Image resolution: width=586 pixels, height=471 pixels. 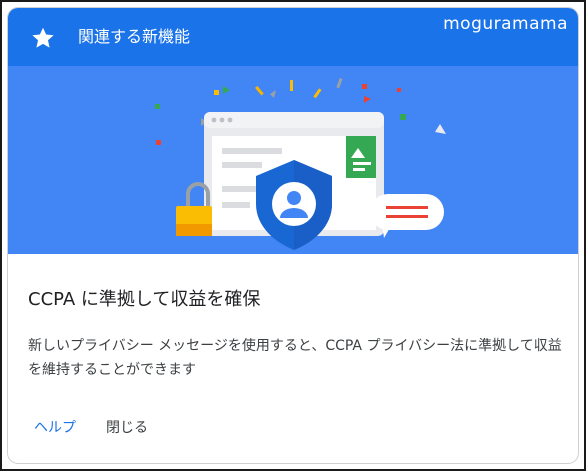 What do you see at coordinates (91, 428) in the screenshot?
I see `card-actions: ヘルプ 閉じる` at bounding box center [91, 428].